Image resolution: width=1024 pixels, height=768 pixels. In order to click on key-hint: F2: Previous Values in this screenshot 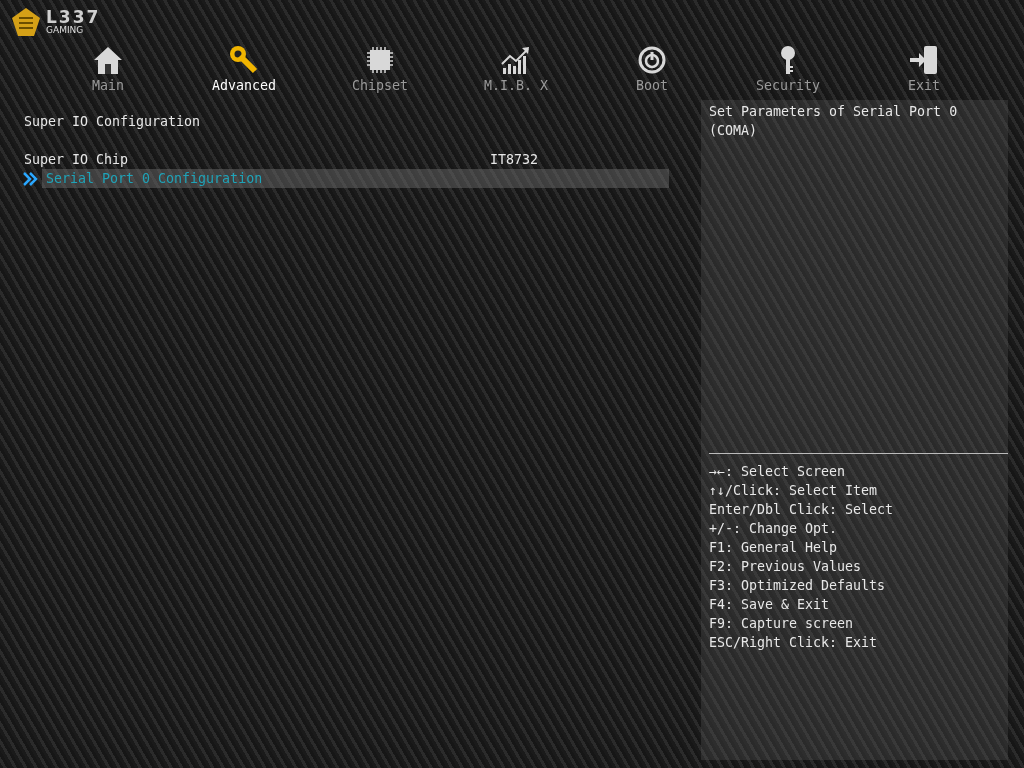, I will do `click(785, 567)`.